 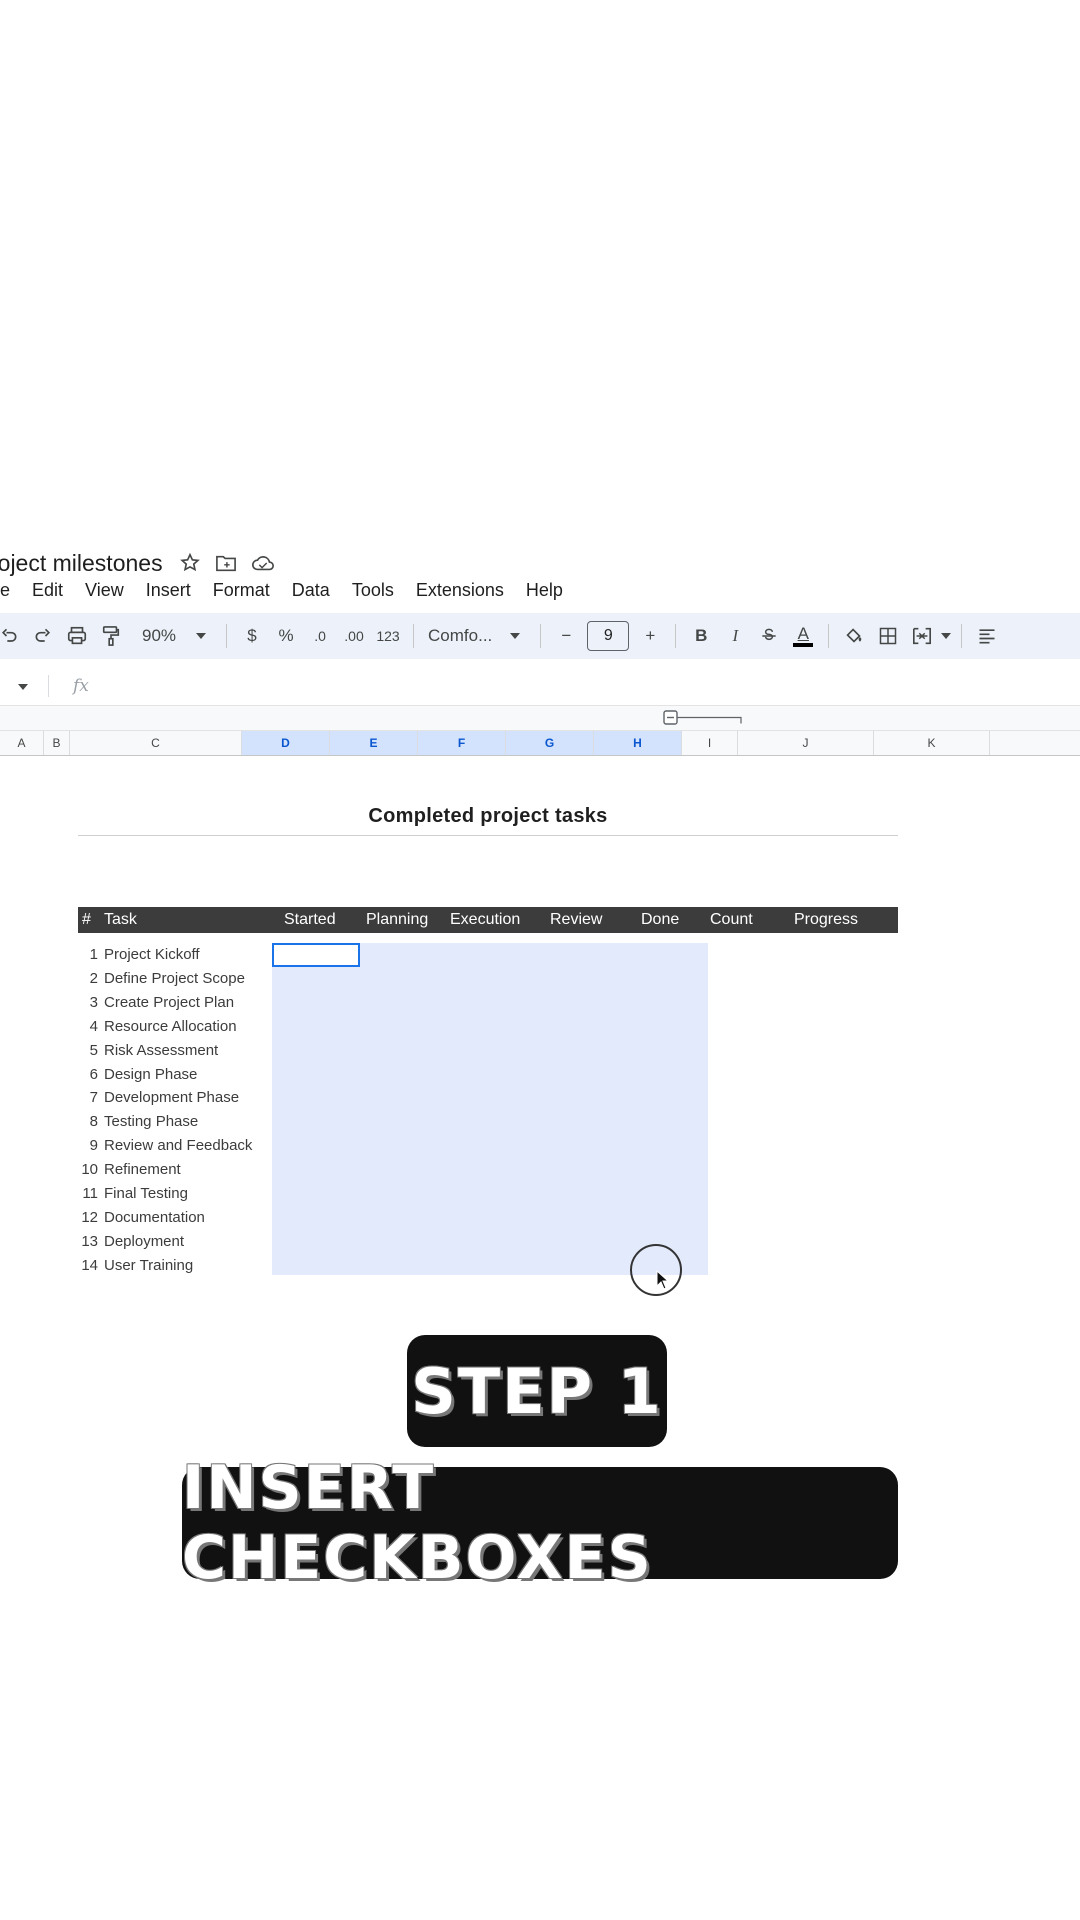 I want to click on align-left-icon, so click(x=987, y=636).